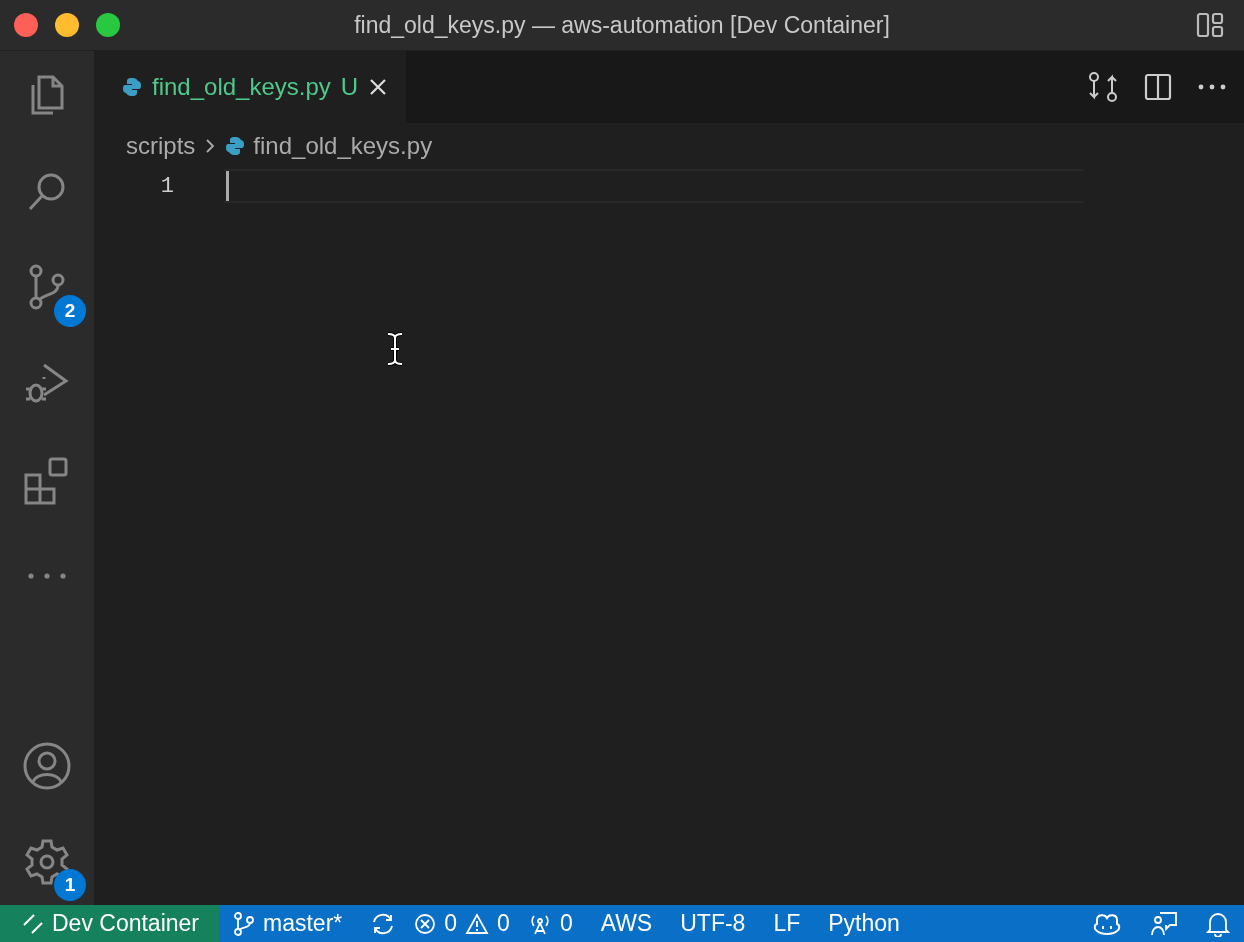 This screenshot has height=942, width=1244. What do you see at coordinates (1158, 87) in the screenshot?
I see `split-editor-icon` at bounding box center [1158, 87].